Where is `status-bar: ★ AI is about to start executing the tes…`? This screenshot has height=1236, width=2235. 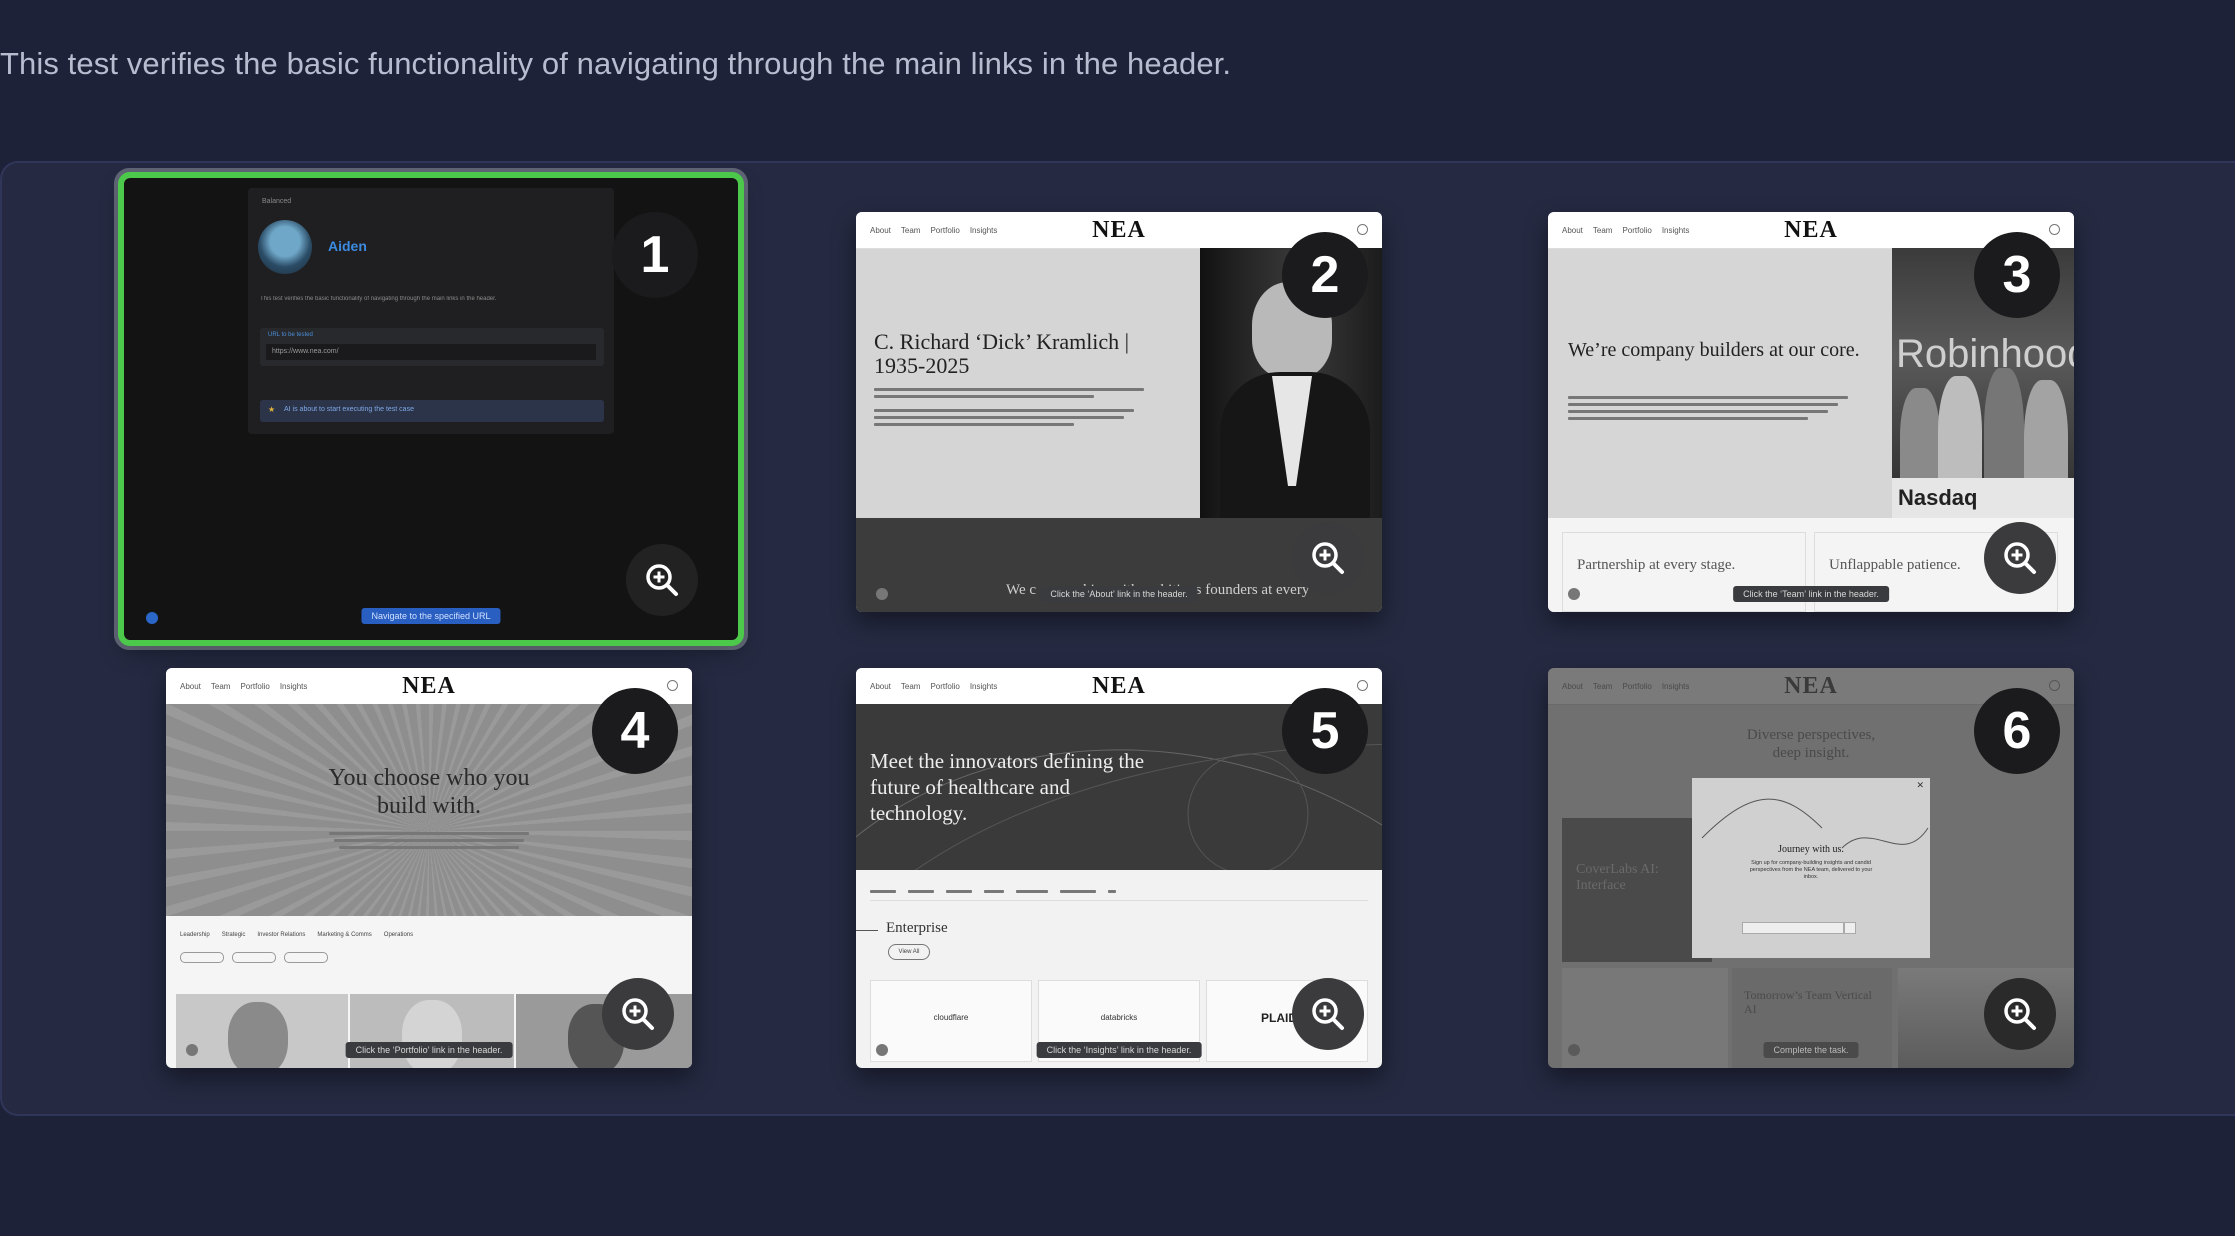
status-bar: ★ AI is about to start executing the tes… is located at coordinates (432, 411).